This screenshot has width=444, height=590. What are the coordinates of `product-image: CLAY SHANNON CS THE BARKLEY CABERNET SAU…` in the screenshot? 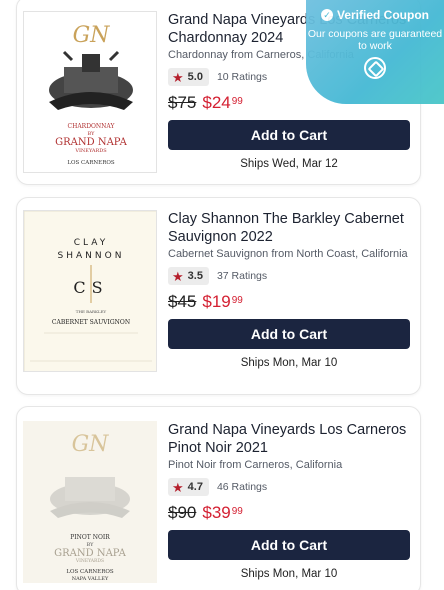 It's located at (90, 291).